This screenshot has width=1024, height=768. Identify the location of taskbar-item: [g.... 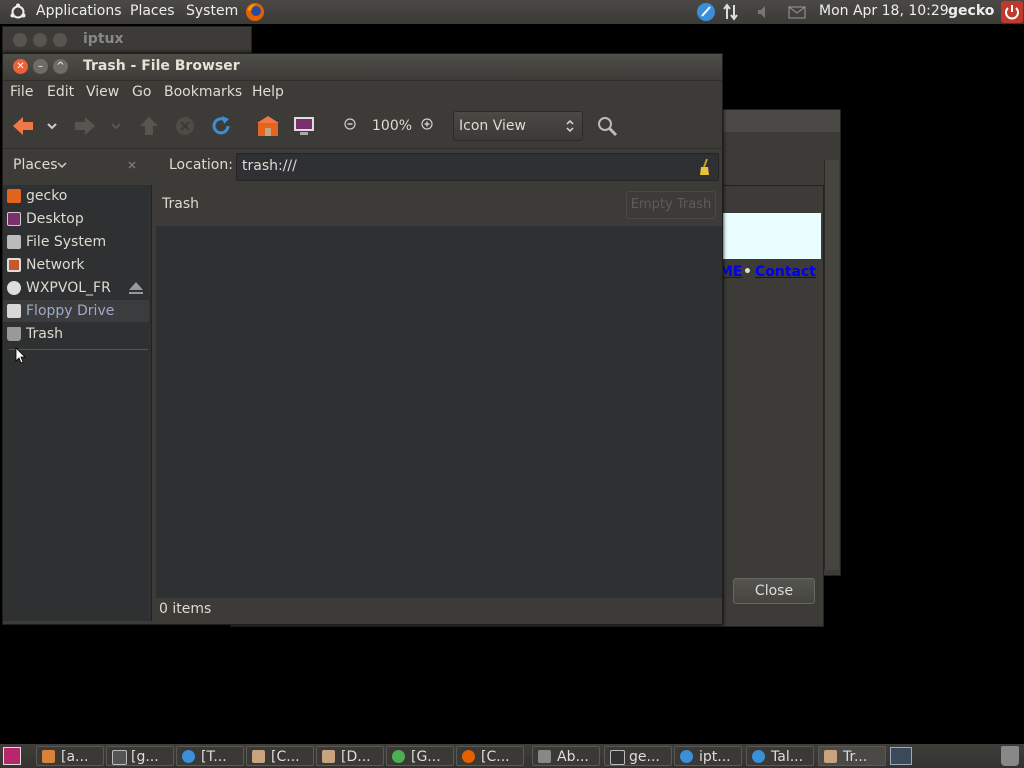
(140, 756).